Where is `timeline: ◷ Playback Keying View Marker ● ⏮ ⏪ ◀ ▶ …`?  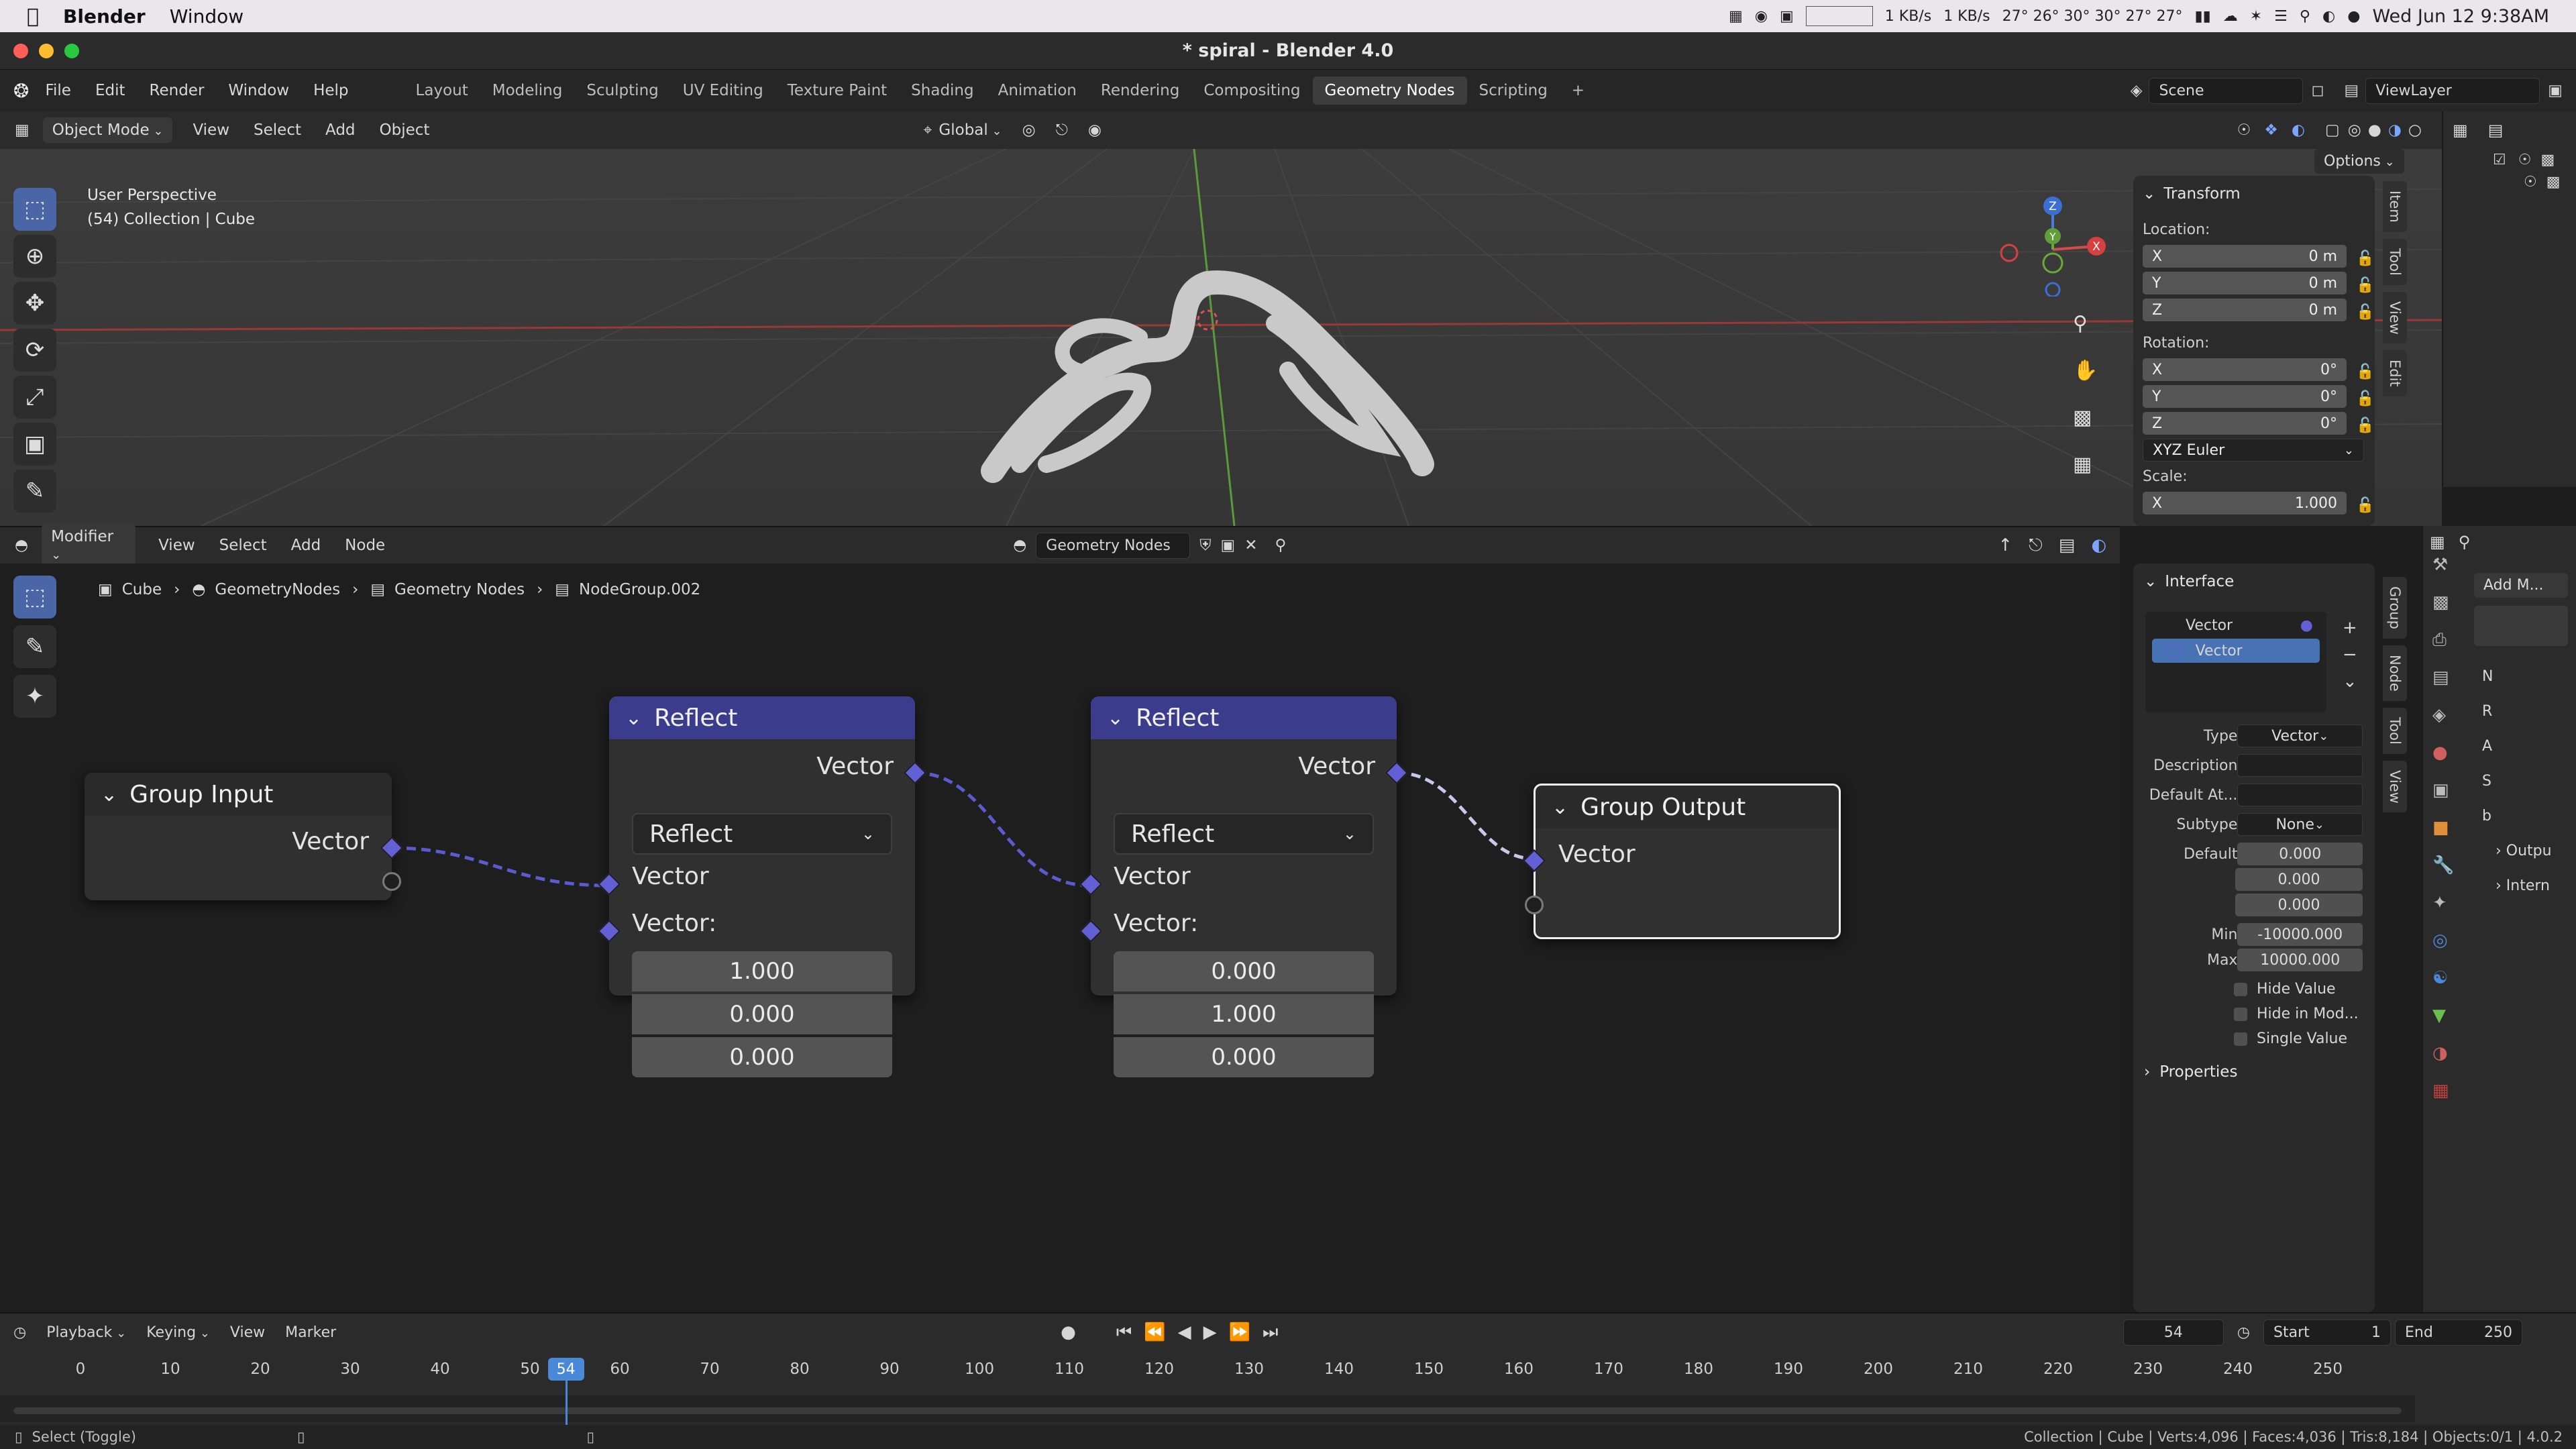
timeline: ◷ Playback Keying View Marker ● ⏮ ⏪ ◀ ▶ … is located at coordinates (1288, 1372).